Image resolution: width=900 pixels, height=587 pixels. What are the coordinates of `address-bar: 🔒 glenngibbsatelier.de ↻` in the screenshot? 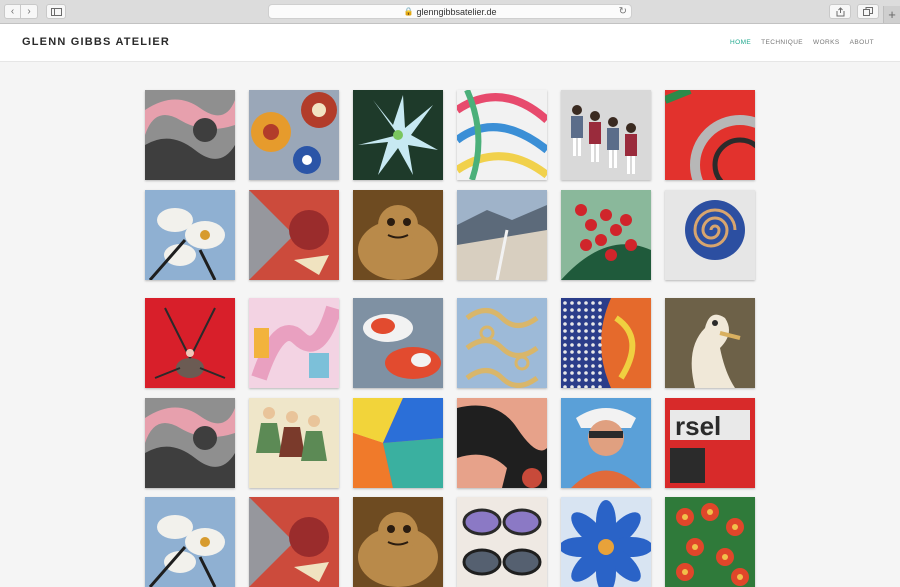 It's located at (450, 11).